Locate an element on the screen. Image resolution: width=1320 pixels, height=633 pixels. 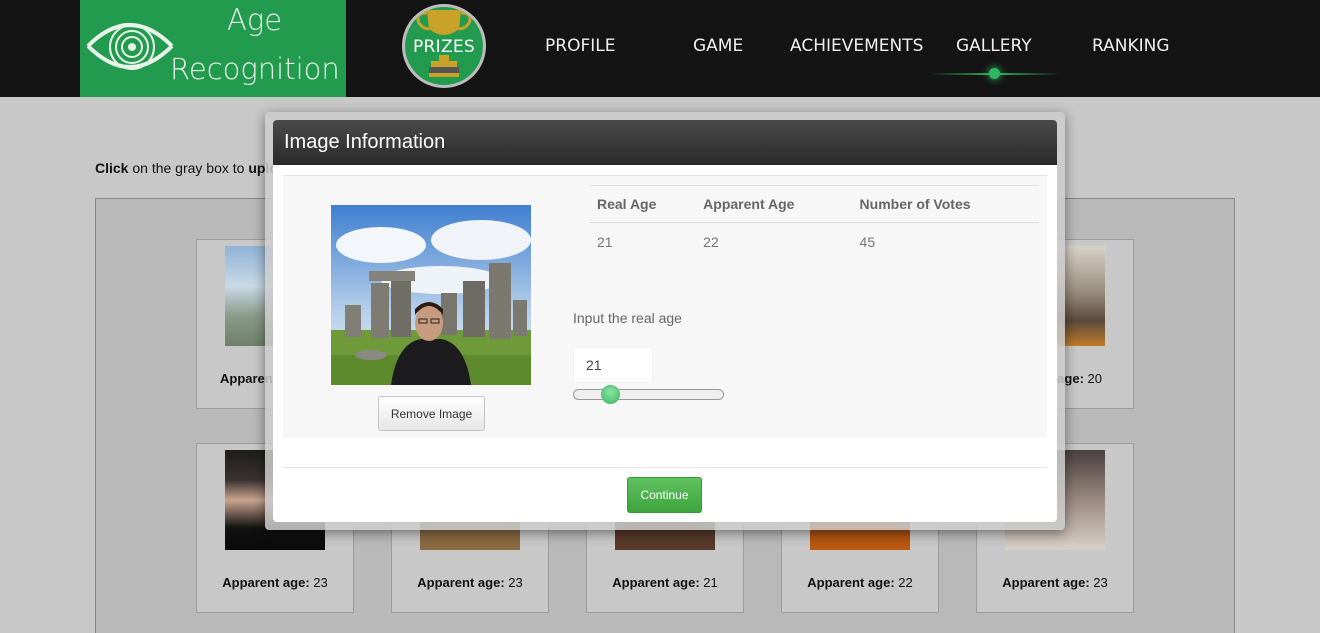
real-age-input: 21 is located at coordinates (613, 365).